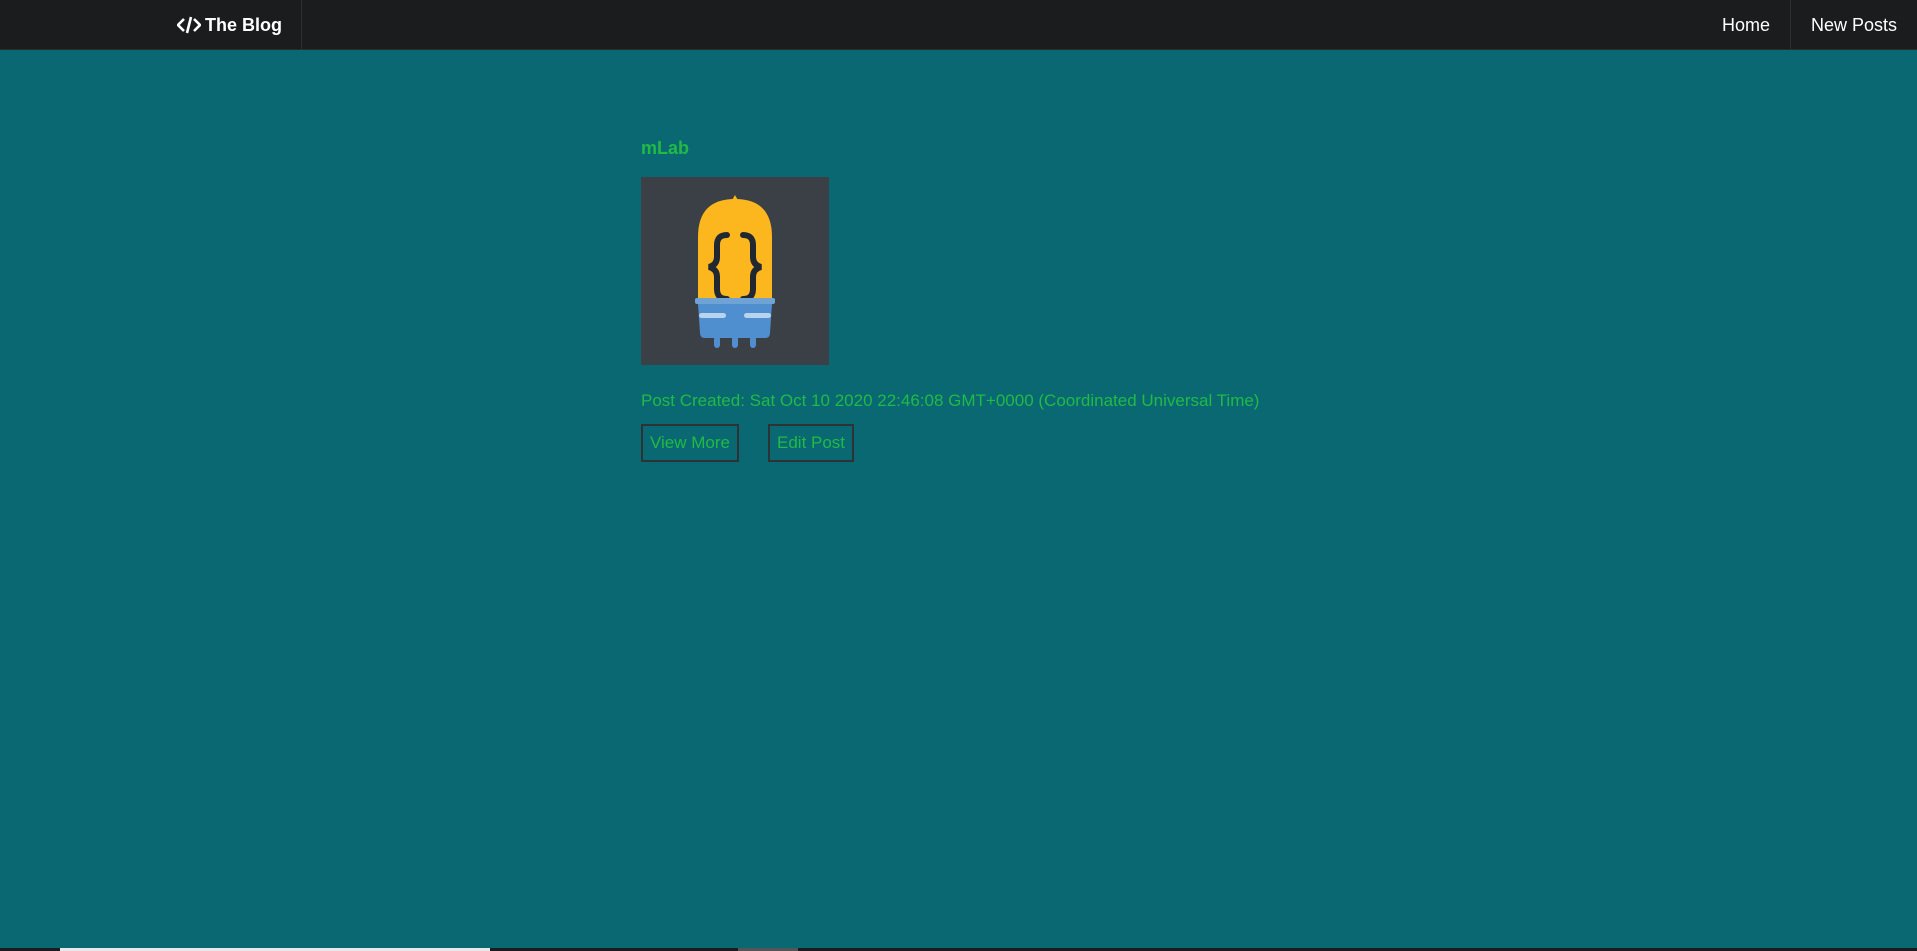  Describe the element at coordinates (950, 148) in the screenshot. I see `post-title: mLab` at that location.